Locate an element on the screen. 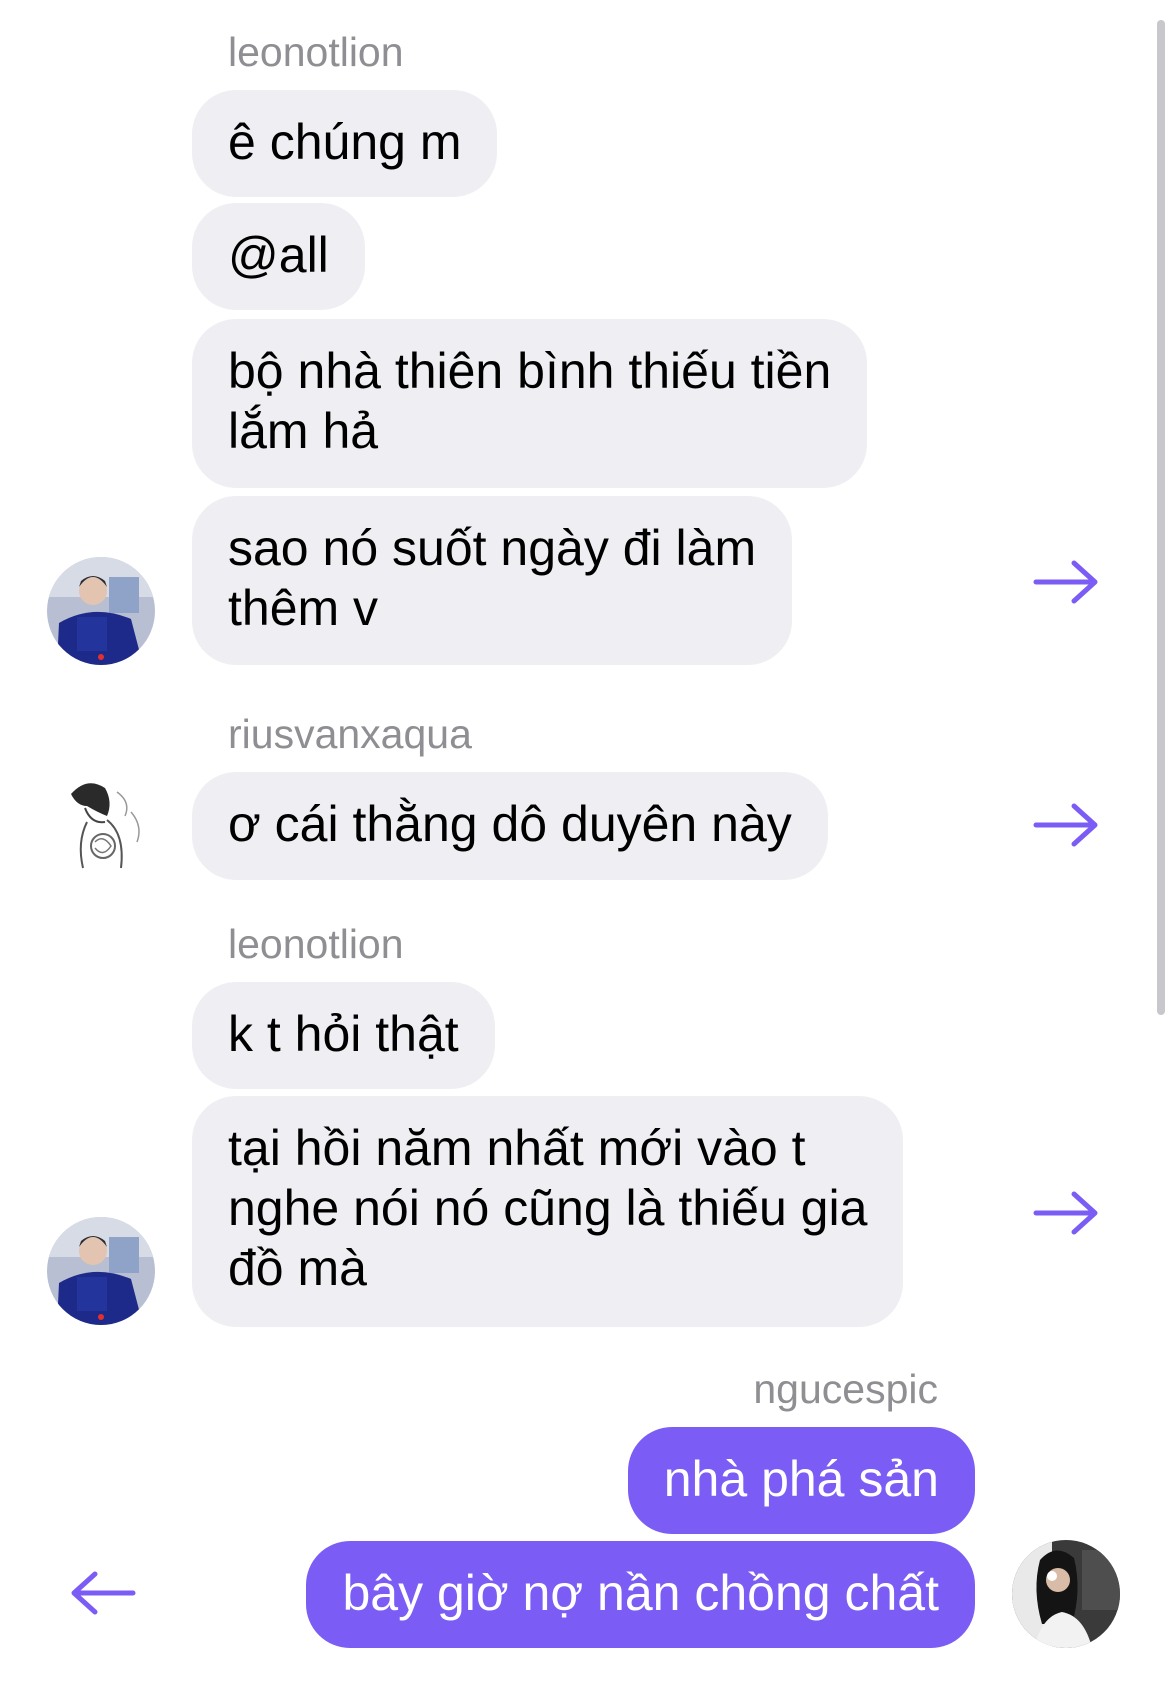 The height and width of the screenshot is (1681, 1170). message-bubble: nhà phá sản is located at coordinates (801, 1480).